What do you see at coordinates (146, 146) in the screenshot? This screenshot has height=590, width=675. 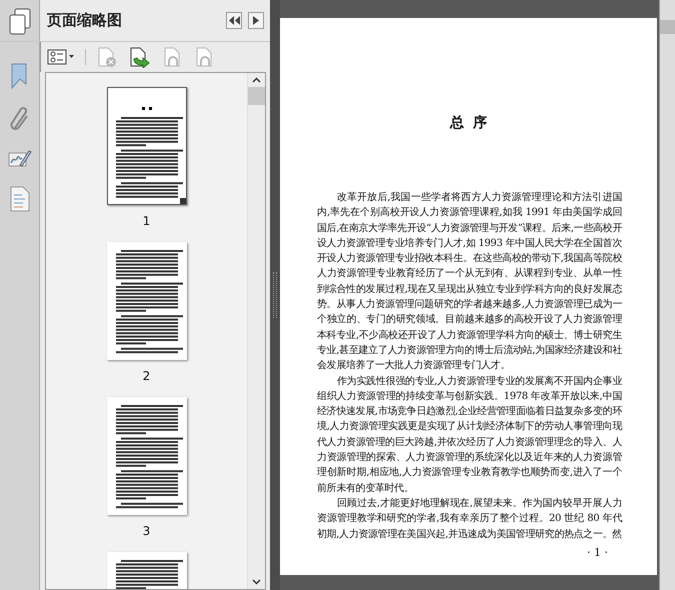 I see `page-thumbnail` at bounding box center [146, 146].